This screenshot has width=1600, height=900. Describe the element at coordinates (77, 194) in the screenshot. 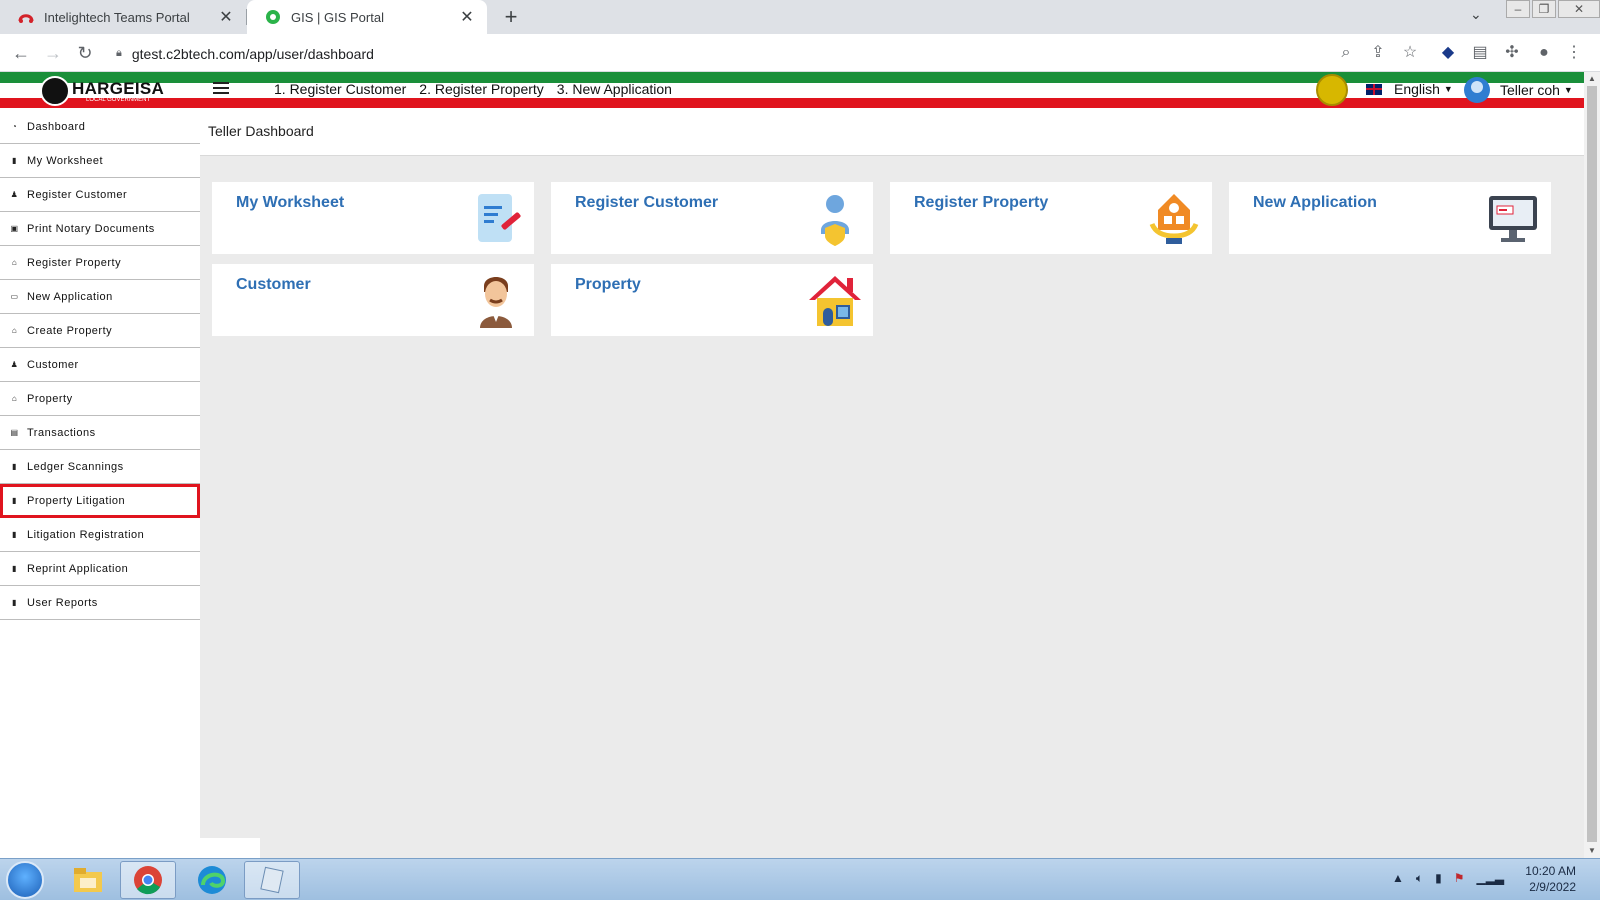

I see `sidebar-item-label: Register Customer` at that location.